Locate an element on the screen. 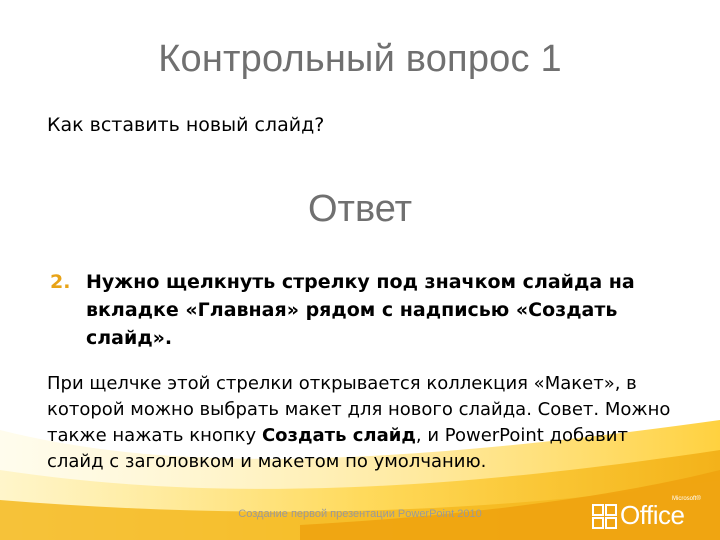 Image resolution: width=720 pixels, height=540 pixels. question-text: Как вставить новый слайд? is located at coordinates (186, 125).